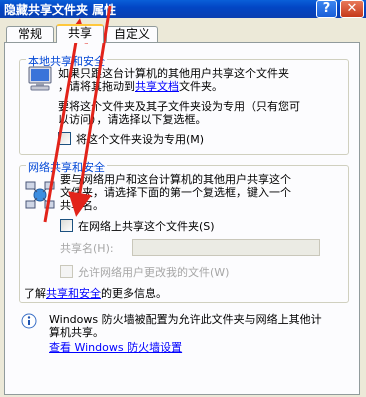 This screenshot has height=397, width=366. I want to click on local-sharing-text-1: 如果只跟这台计算机的其他用户共享这个文件夹 ，请将其拖动到共享文档文件夹。, so click(173, 80).